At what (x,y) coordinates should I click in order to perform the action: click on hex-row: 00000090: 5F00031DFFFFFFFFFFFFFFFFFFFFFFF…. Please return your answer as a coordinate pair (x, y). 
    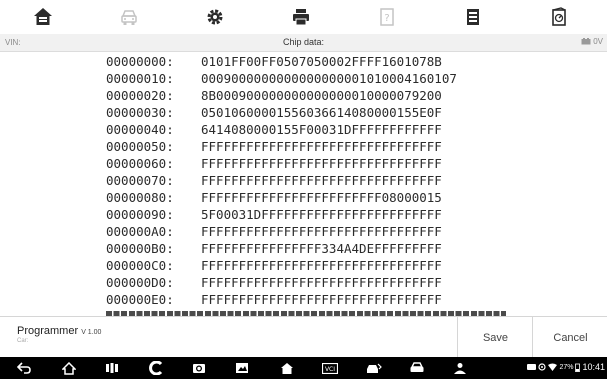
    Looking at the image, I should click on (274, 215).